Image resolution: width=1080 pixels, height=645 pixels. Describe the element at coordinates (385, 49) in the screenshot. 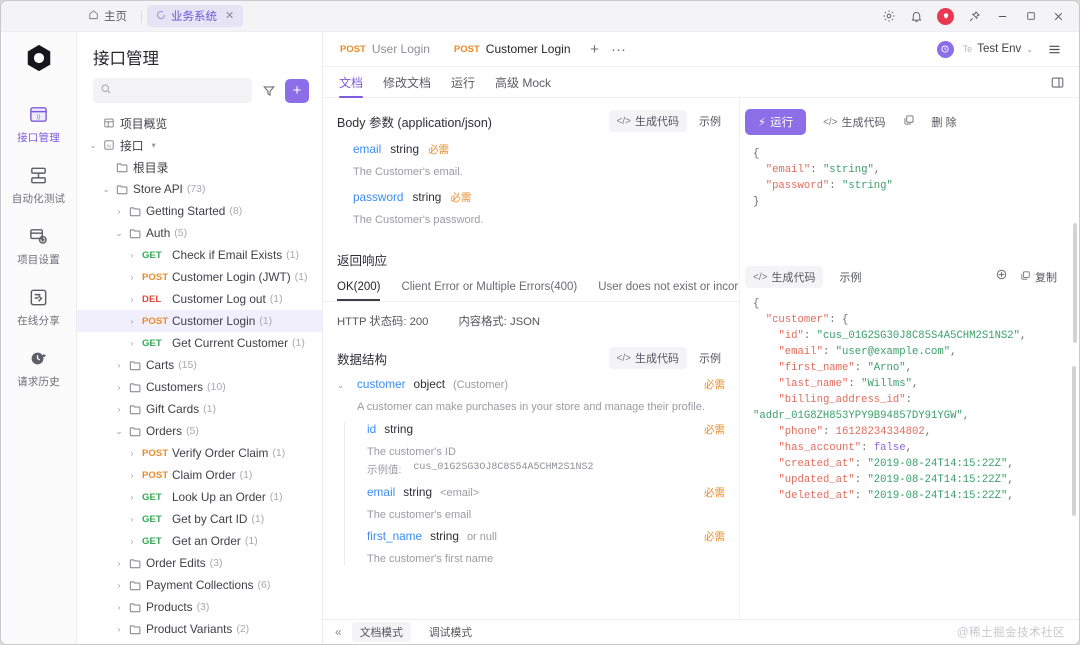

I see `request-tab-user-login: POST User Login` at that location.